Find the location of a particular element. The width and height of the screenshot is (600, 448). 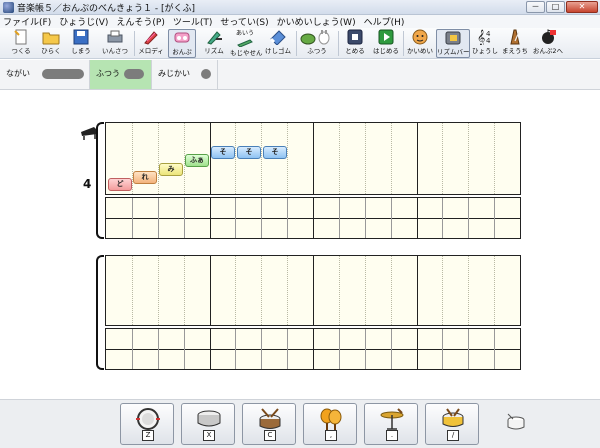

length-normal-bar is located at coordinates (134, 74).